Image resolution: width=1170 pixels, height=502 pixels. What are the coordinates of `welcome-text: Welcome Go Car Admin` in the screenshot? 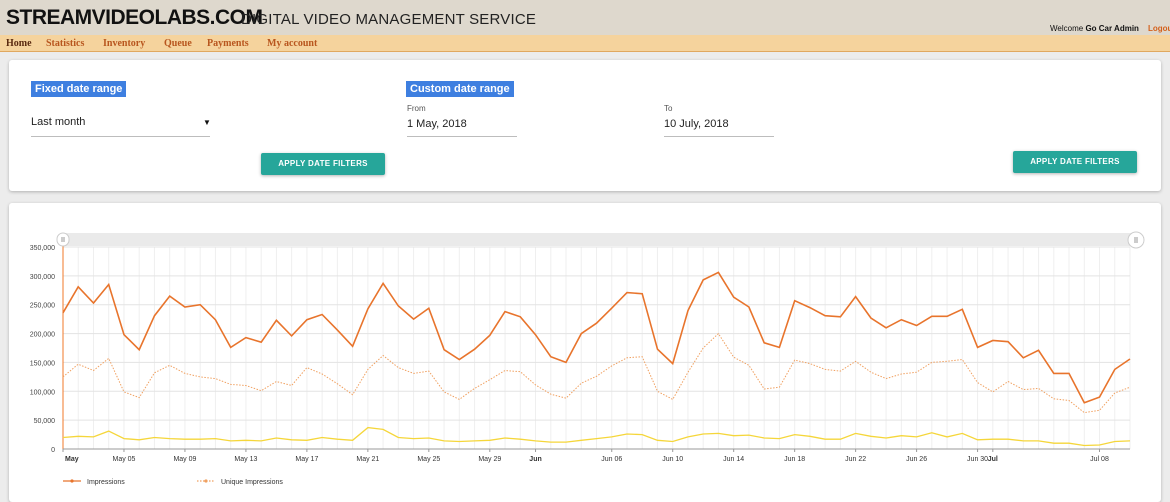 It's located at (1094, 28).